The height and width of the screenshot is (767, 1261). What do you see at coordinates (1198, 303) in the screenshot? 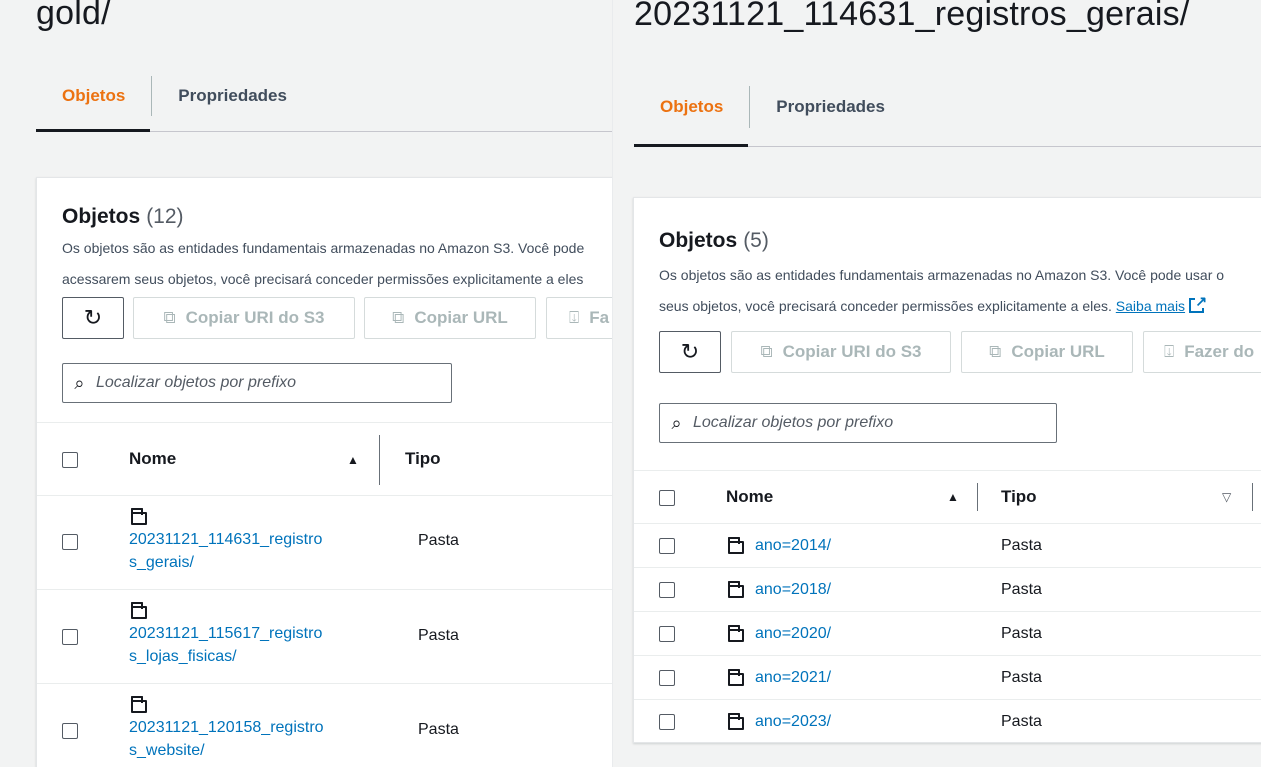
I see `external-link-icon` at bounding box center [1198, 303].